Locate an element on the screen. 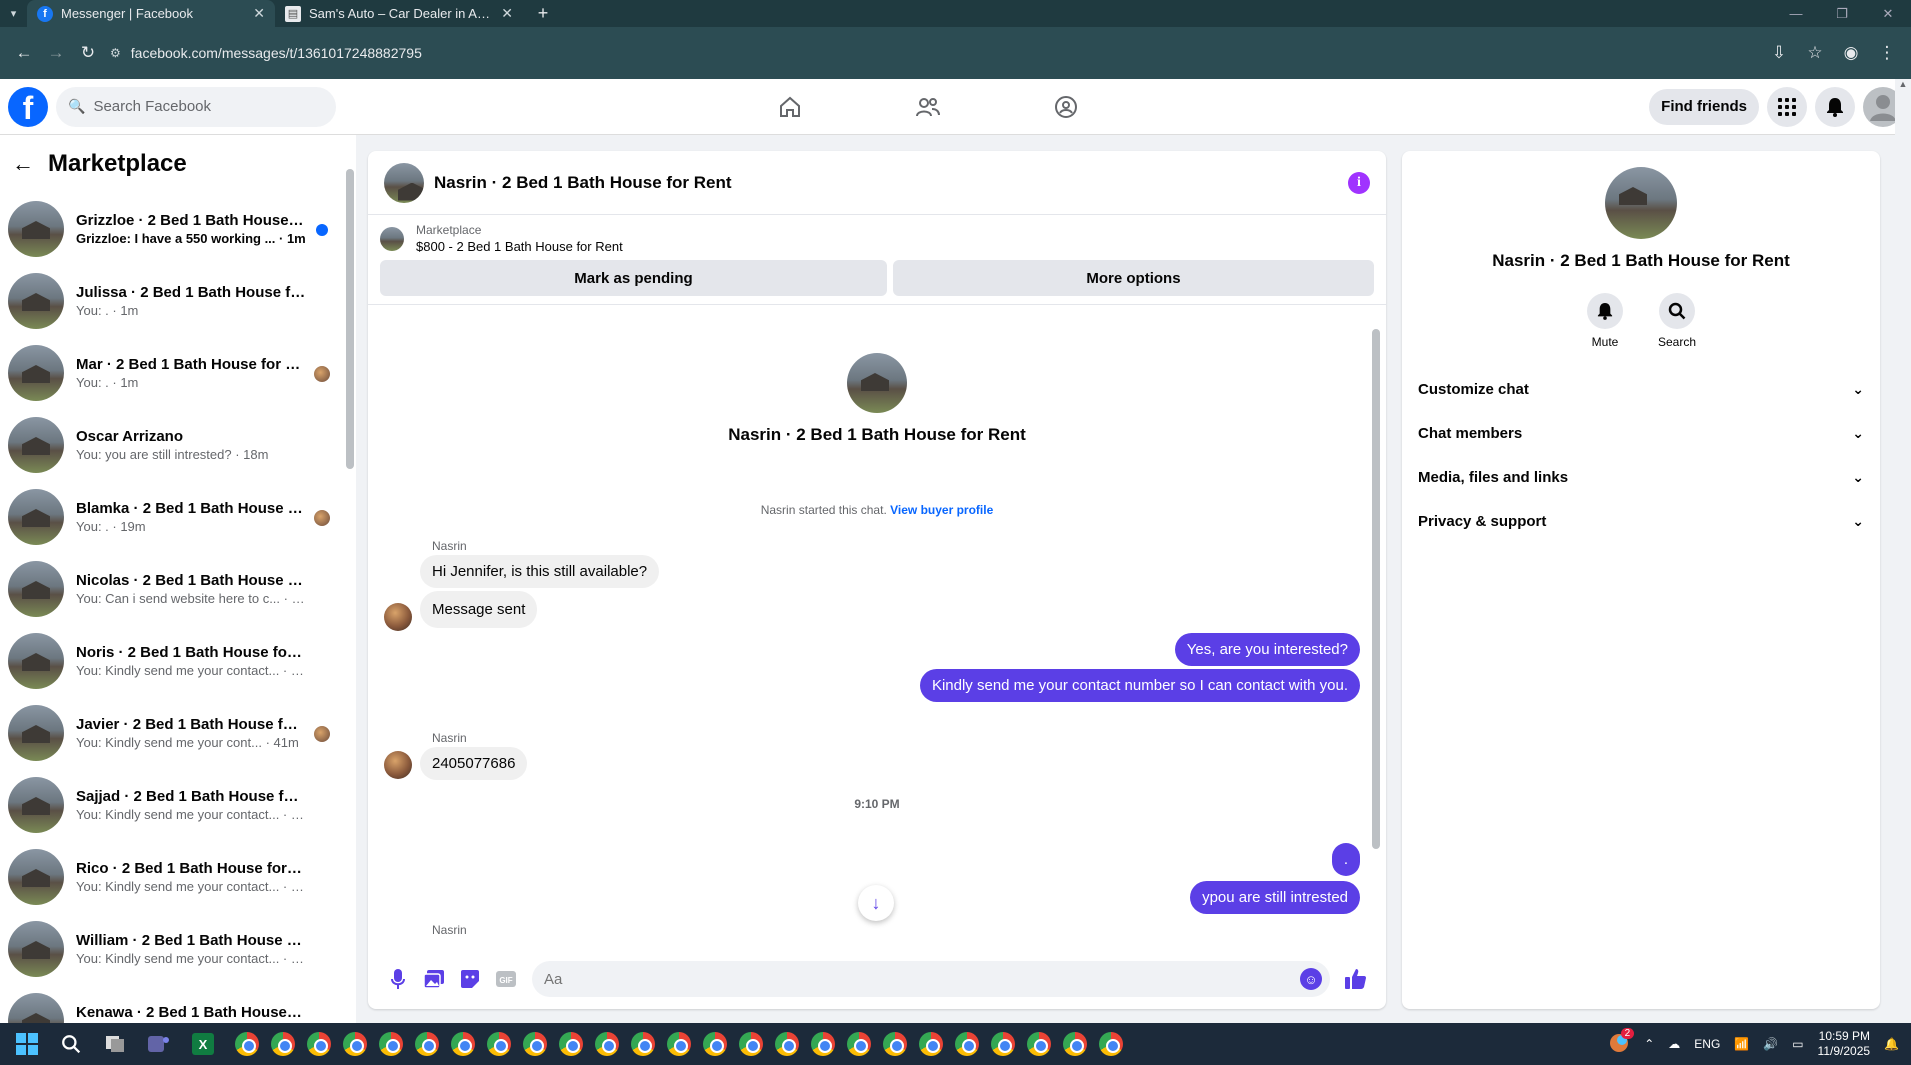 This screenshot has height=1065, width=1911. tab-messenger: f Messenger | Facebook ✕ is located at coordinates (151, 13).